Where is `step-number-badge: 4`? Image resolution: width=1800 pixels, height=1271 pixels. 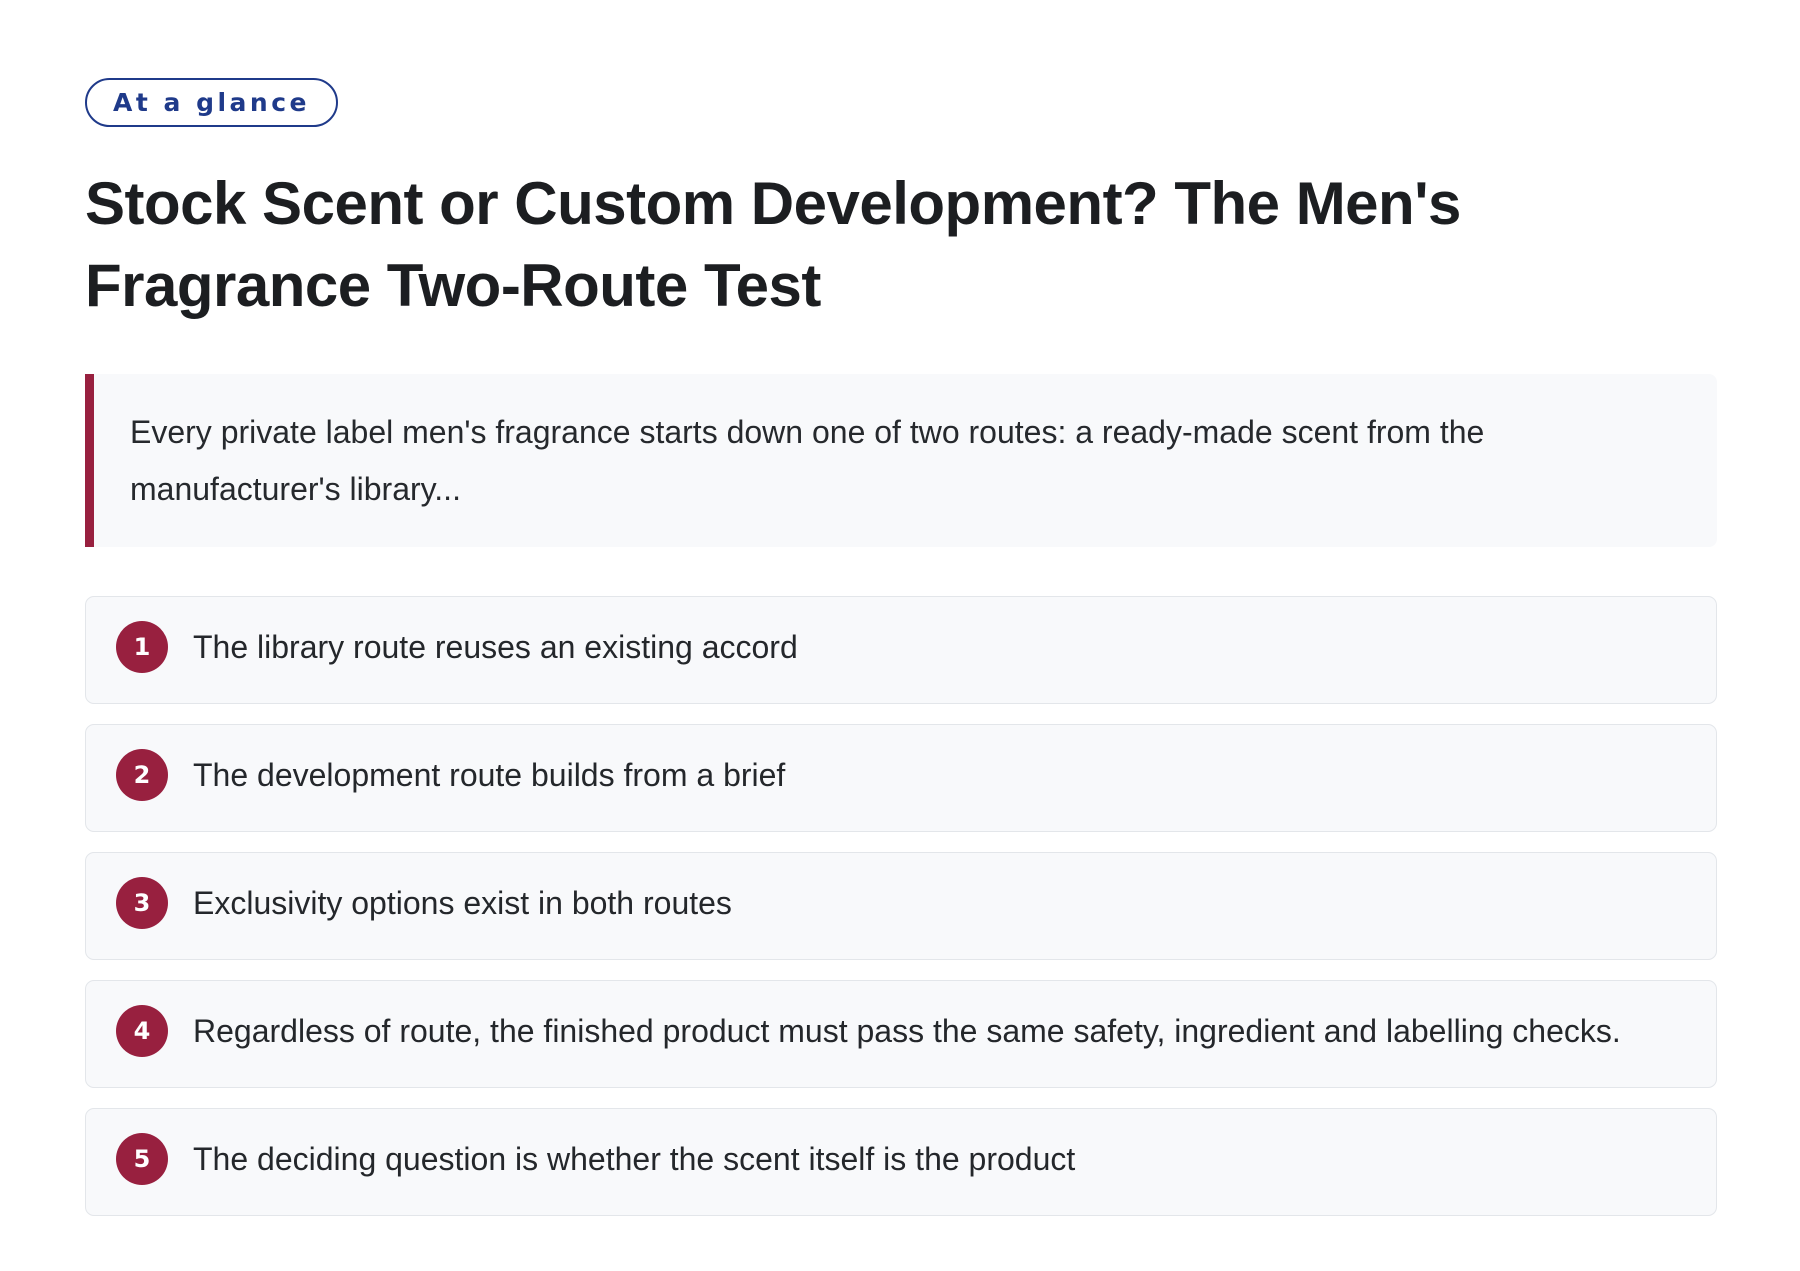
step-number-badge: 4 is located at coordinates (142, 1031).